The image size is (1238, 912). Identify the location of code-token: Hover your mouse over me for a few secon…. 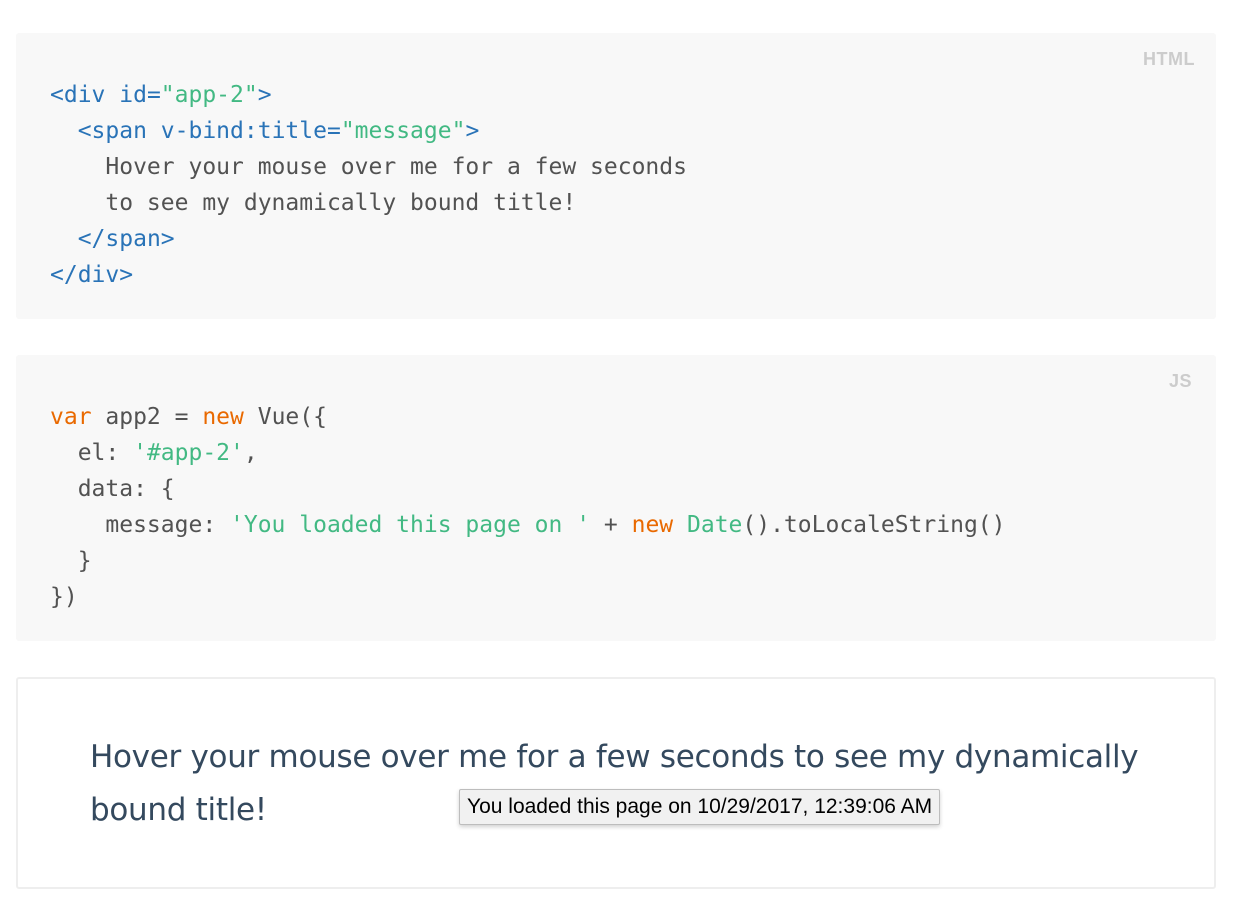
(368, 167).